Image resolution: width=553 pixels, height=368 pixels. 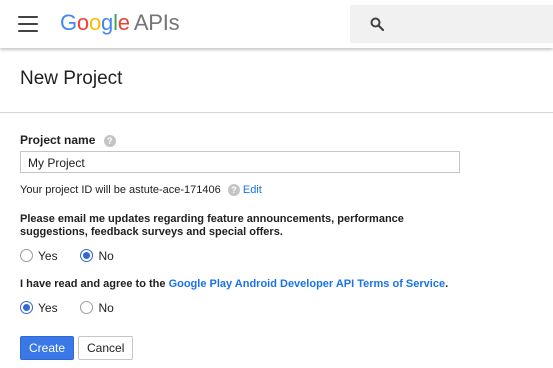 I want to click on create-button: Create, so click(x=47, y=348).